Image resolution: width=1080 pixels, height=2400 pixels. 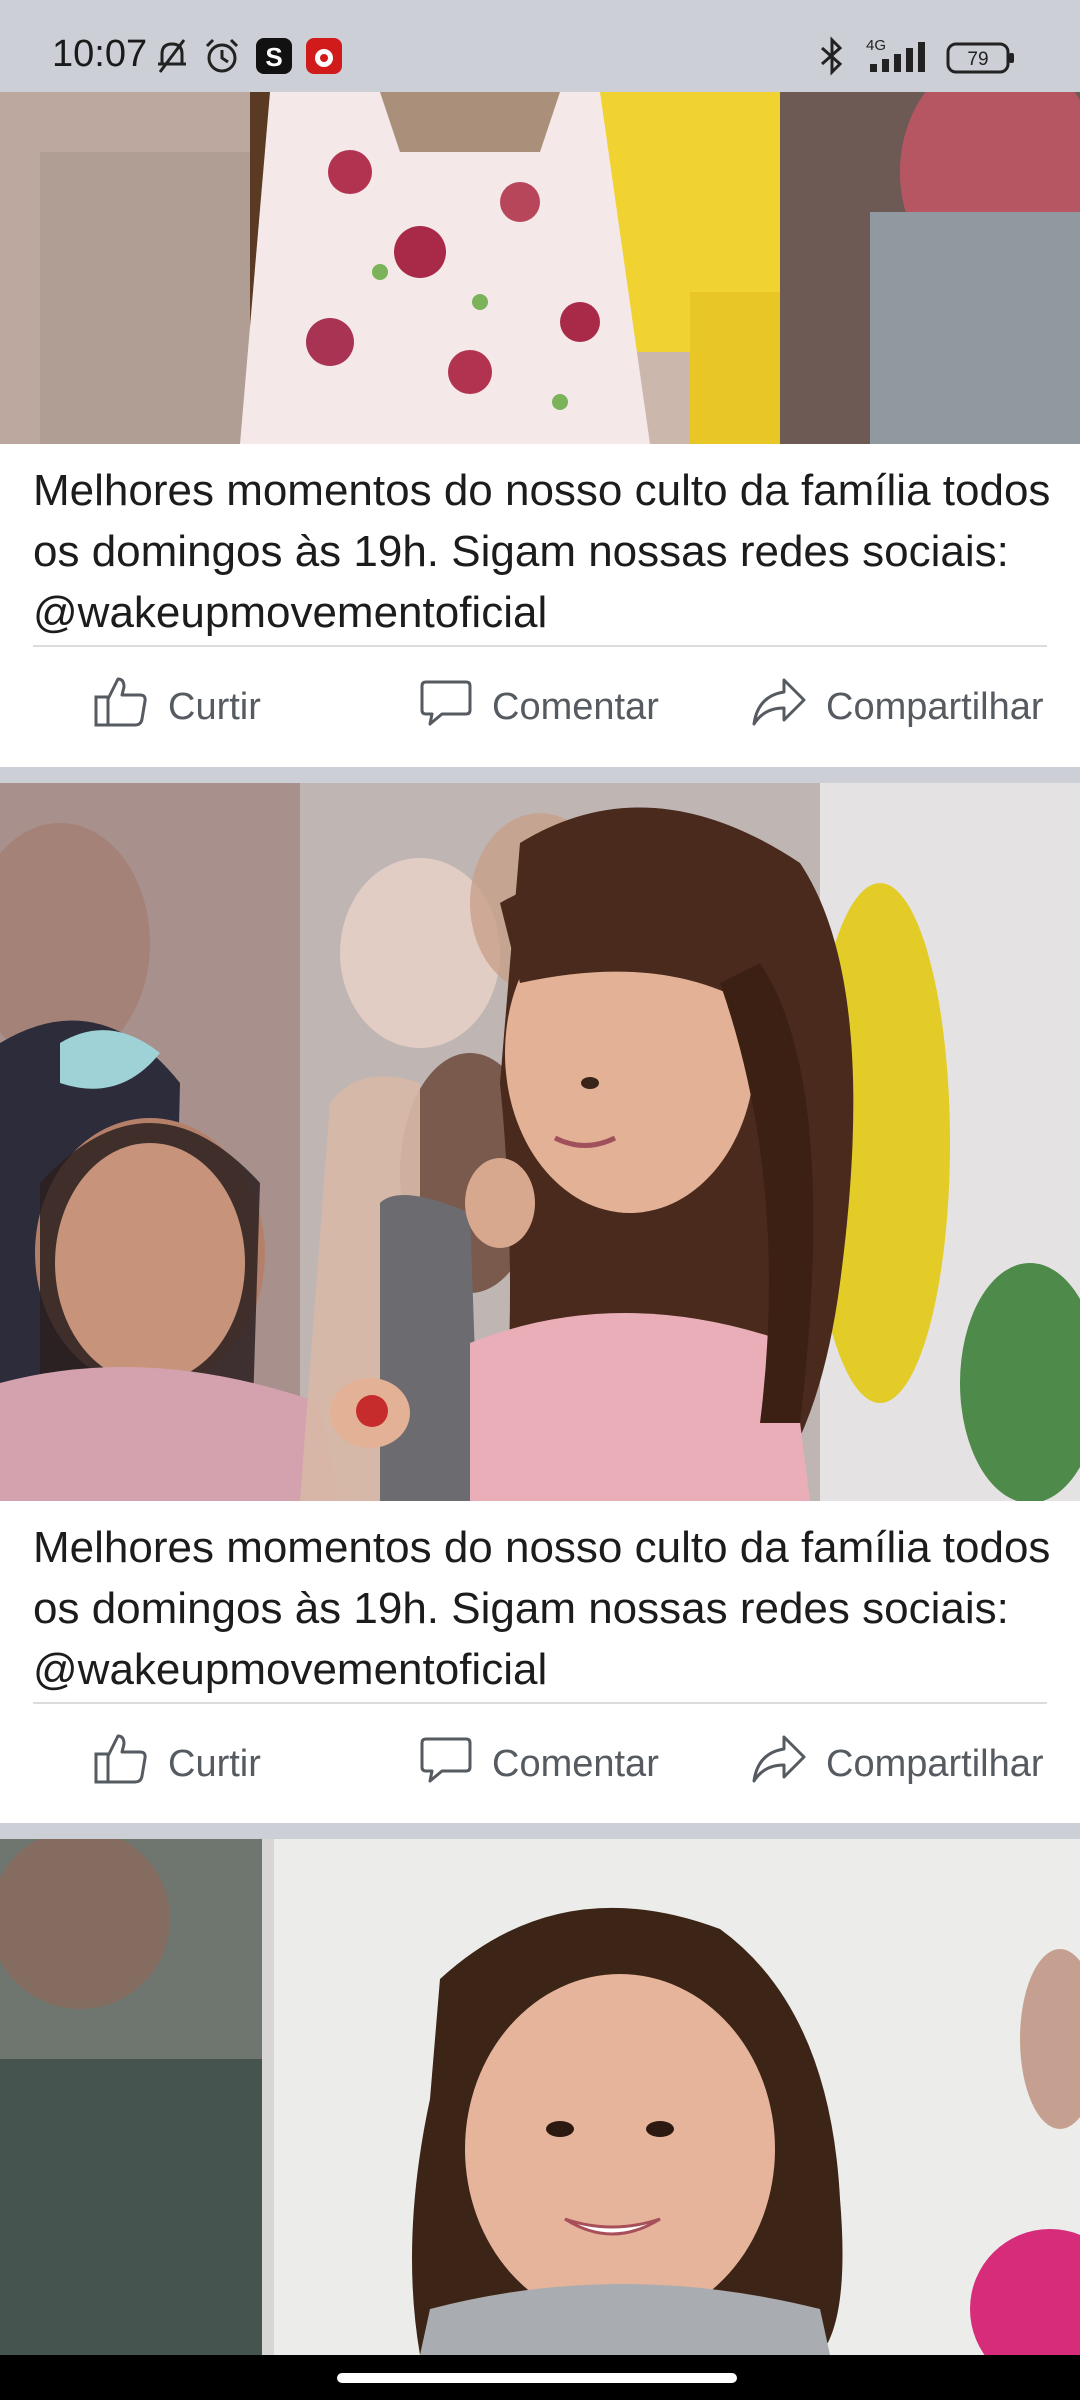 I want to click on alarm-icon, so click(x=222, y=58).